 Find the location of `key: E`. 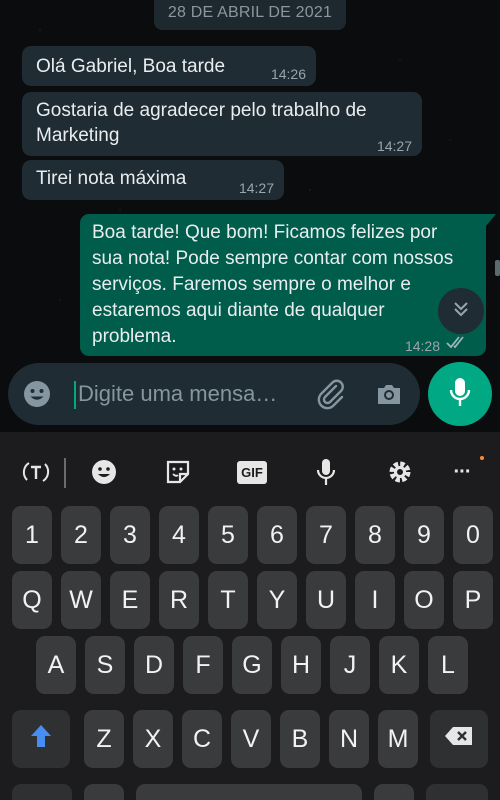

key: E is located at coordinates (130, 600).